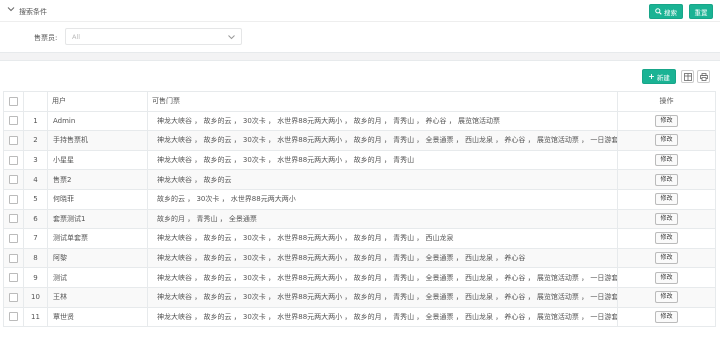 Image resolution: width=720 pixels, height=342 pixels. Describe the element at coordinates (97, 121) in the screenshot. I see `row-user: Admin` at that location.